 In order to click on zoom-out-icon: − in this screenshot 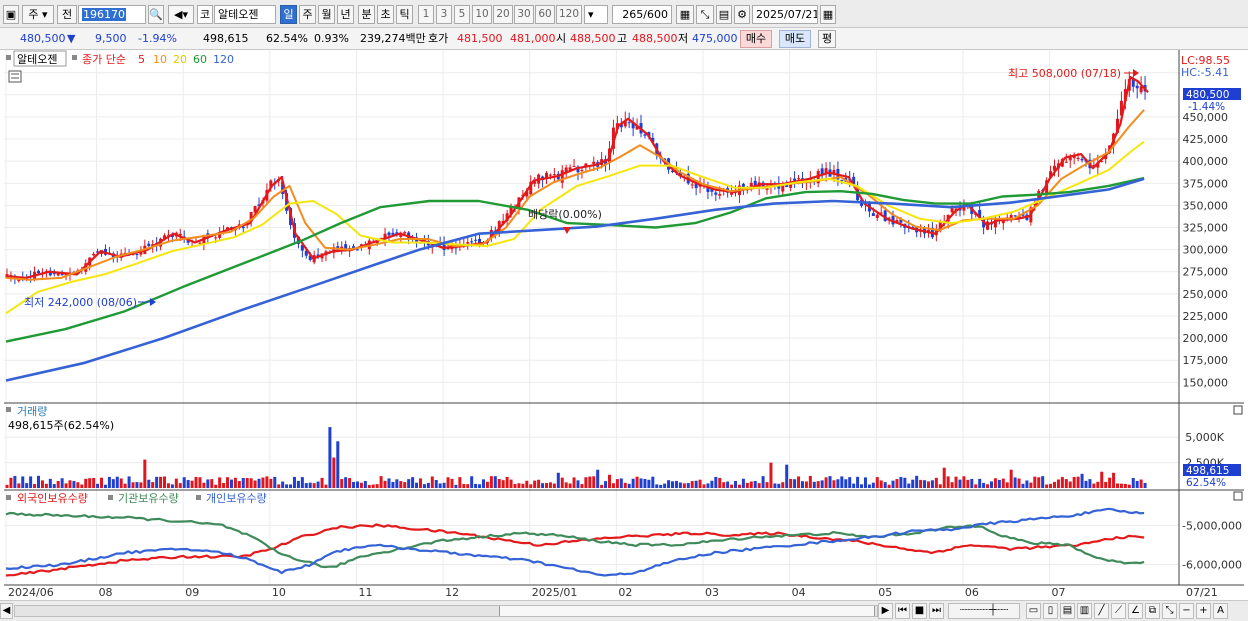, I will do `click(1186, 611)`.